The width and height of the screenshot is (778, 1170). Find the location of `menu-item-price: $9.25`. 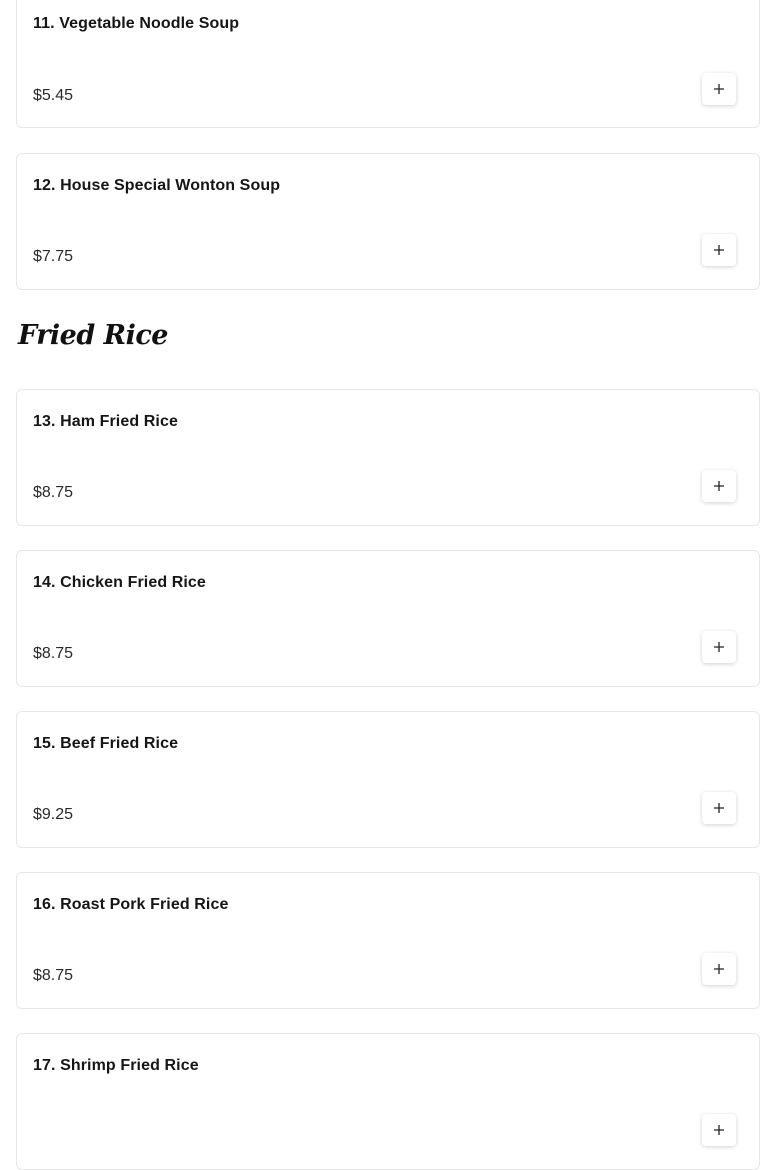

menu-item-price: $9.25 is located at coordinates (53, 814).